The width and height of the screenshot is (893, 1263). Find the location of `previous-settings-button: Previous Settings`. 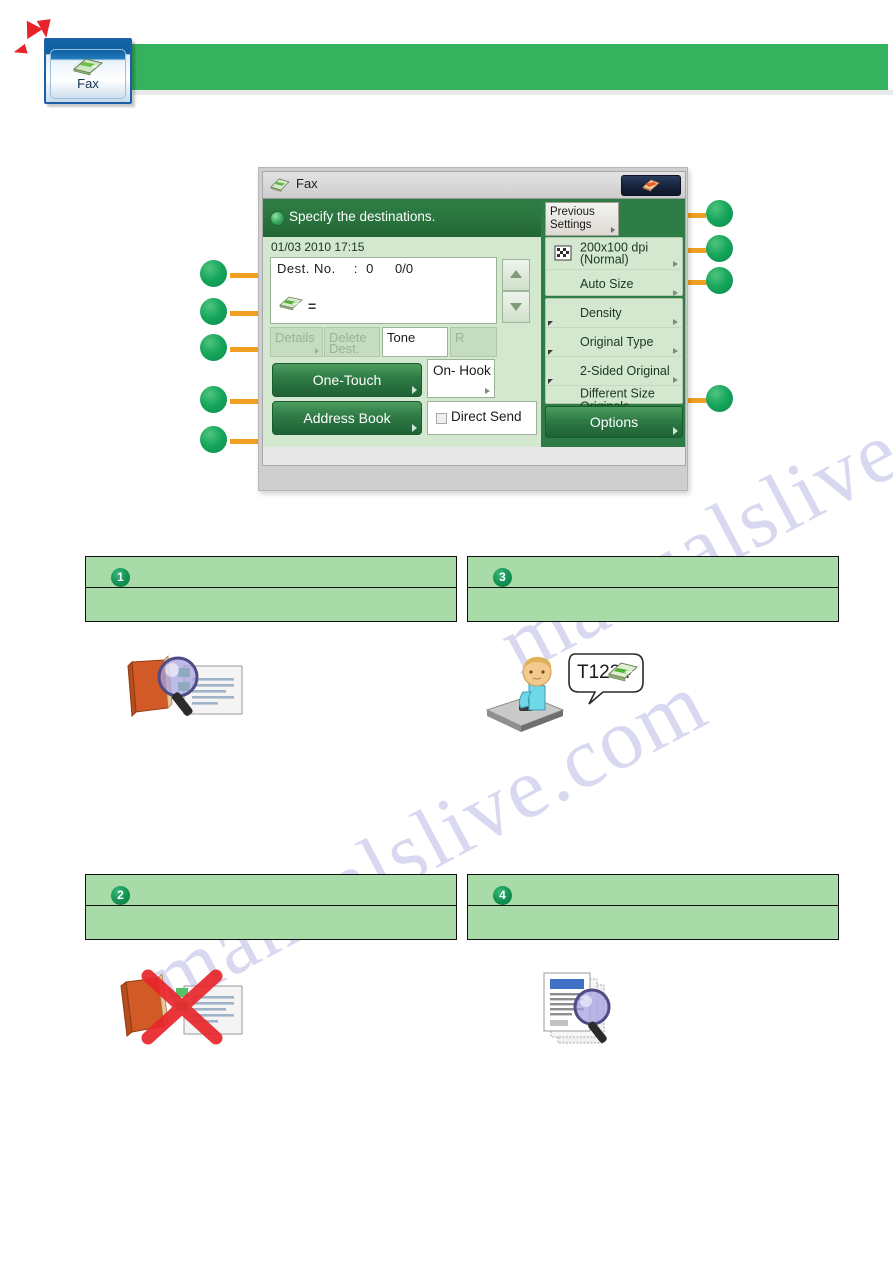

previous-settings-button: Previous Settings is located at coordinates (582, 219).